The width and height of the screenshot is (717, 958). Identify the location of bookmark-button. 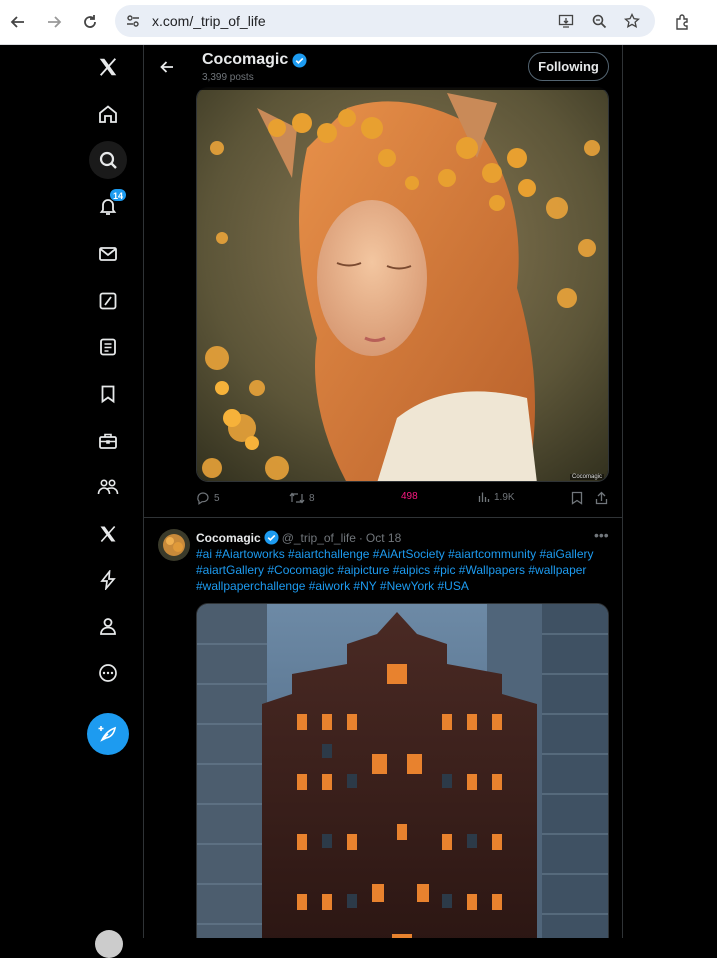
(577, 498).